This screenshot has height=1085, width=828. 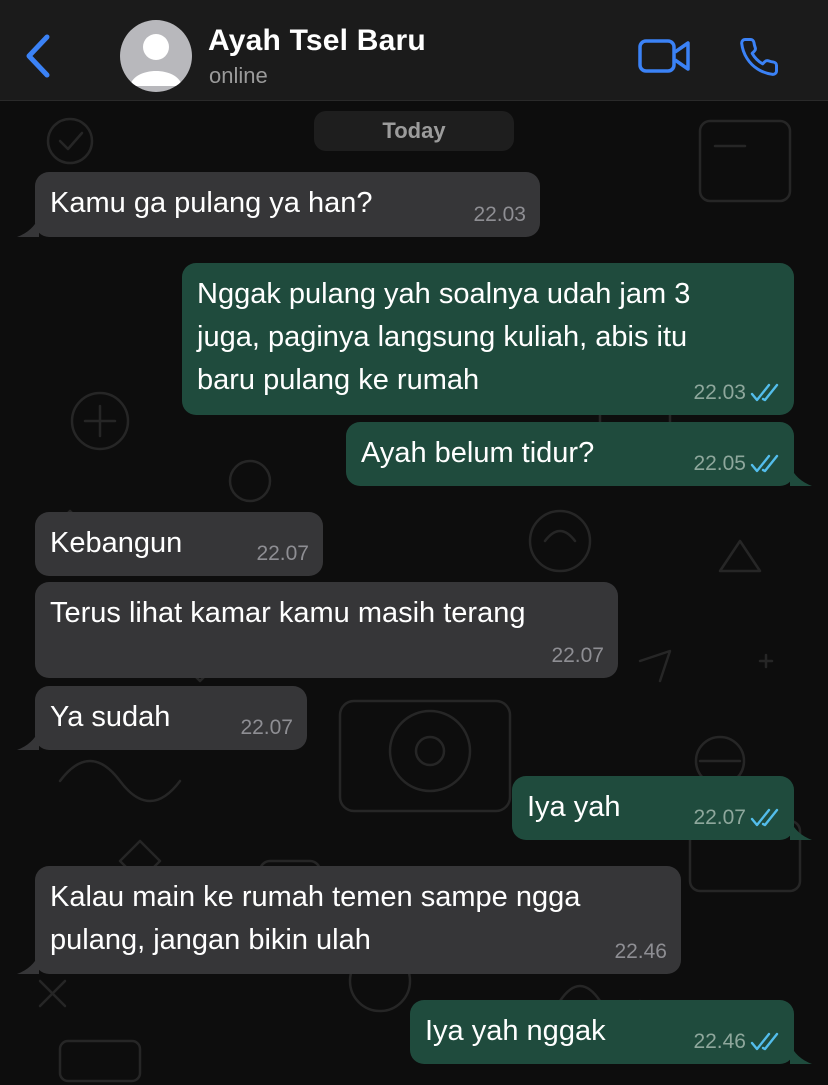 I want to click on incoming-message: Ya sudah 22.07, so click(x=162, y=718).